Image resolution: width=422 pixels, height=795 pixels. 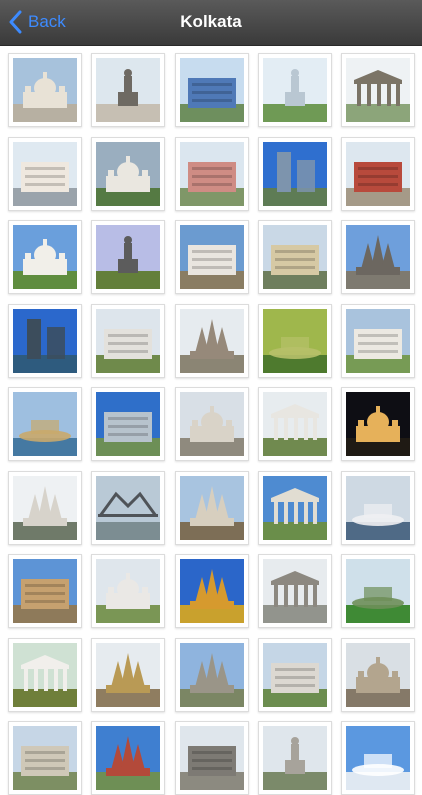 I want to click on navigation-bar: Back Kolkata, so click(x=211, y=23).